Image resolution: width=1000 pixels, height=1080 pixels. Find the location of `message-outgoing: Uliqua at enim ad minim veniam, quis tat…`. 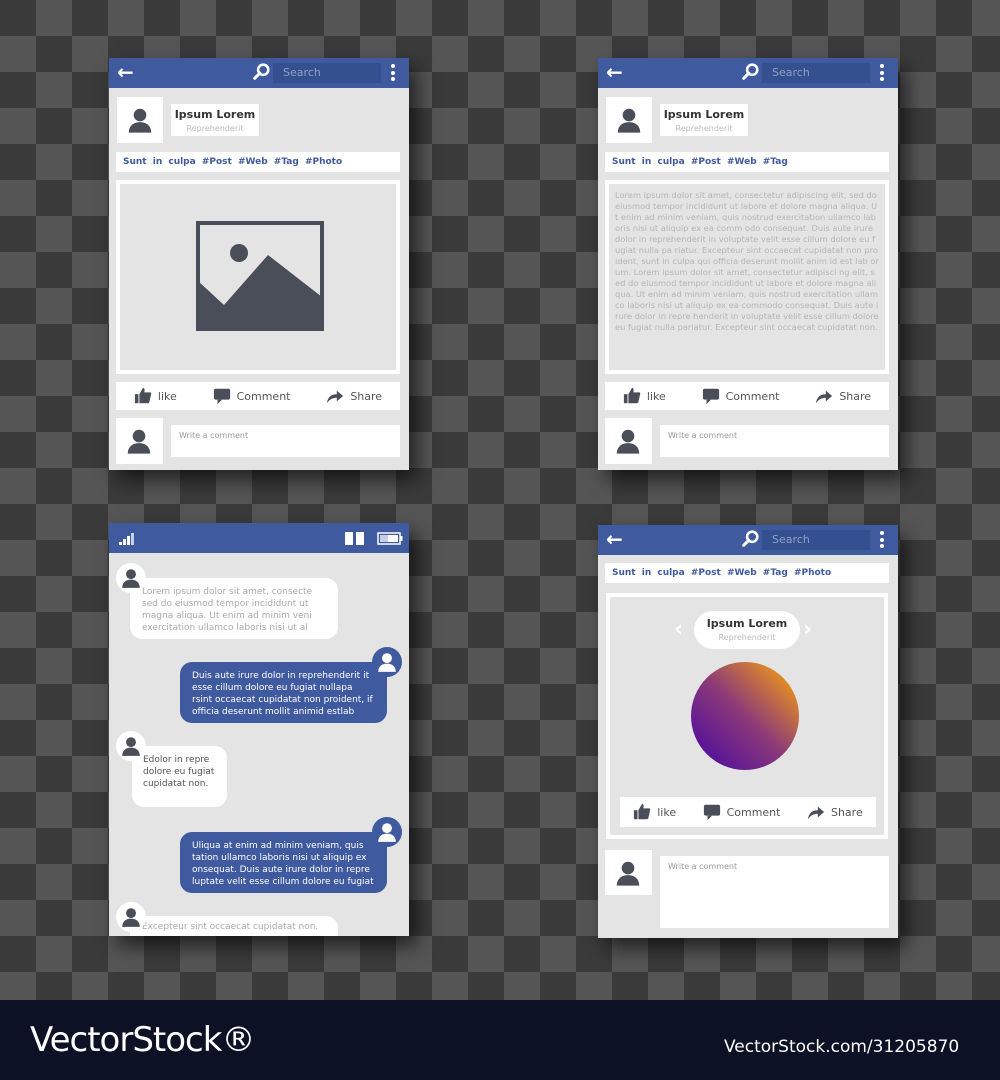

message-outgoing: Uliqua at enim ad minim veniam, quis tat… is located at coordinates (283, 862).